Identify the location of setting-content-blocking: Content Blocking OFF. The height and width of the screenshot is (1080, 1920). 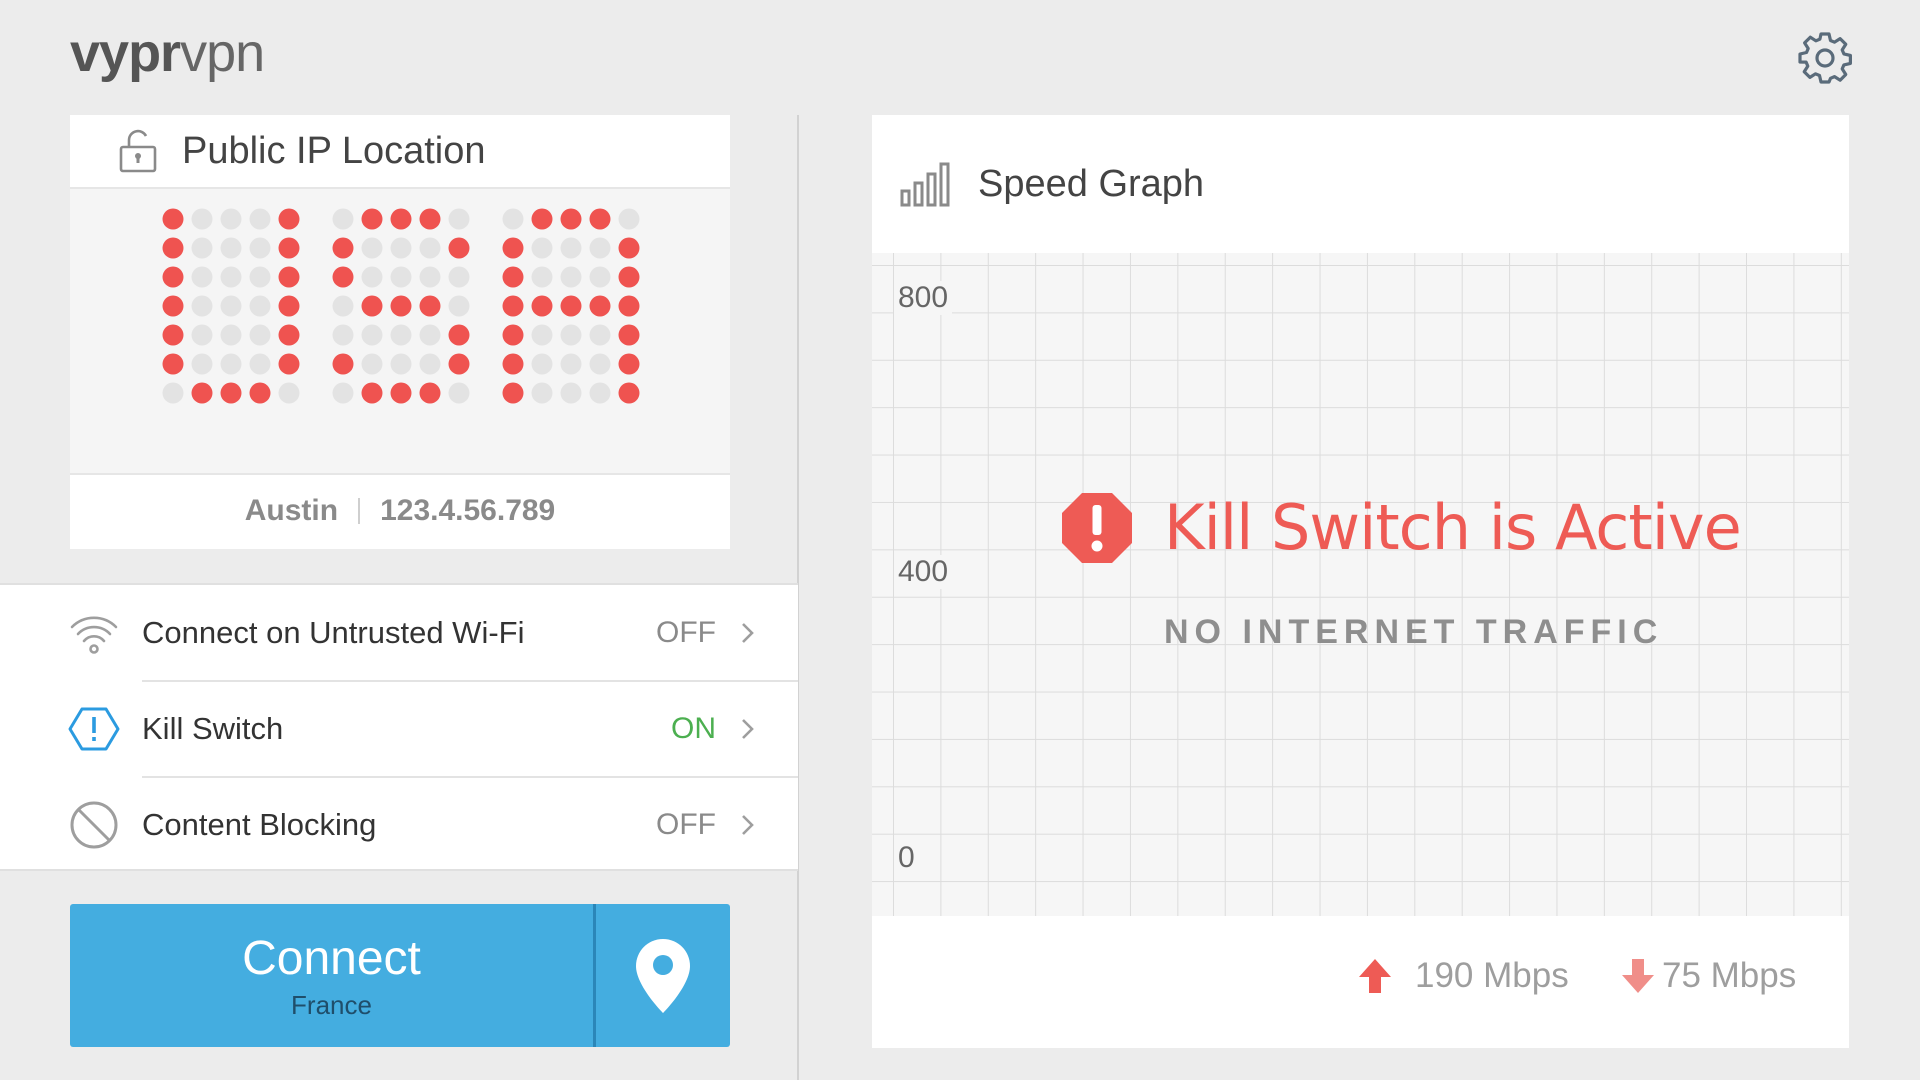
(399, 825).